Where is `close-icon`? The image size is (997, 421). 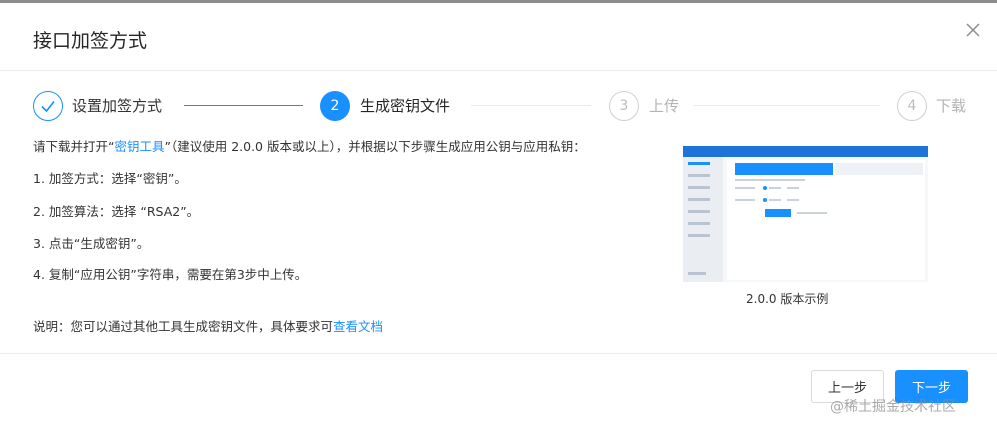 close-icon is located at coordinates (973, 30).